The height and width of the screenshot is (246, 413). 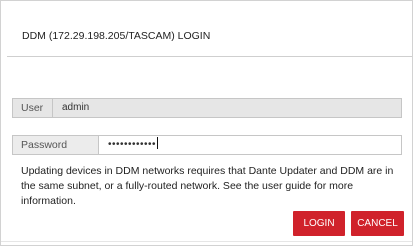 What do you see at coordinates (33, 108) in the screenshot?
I see `user-label: User` at bounding box center [33, 108].